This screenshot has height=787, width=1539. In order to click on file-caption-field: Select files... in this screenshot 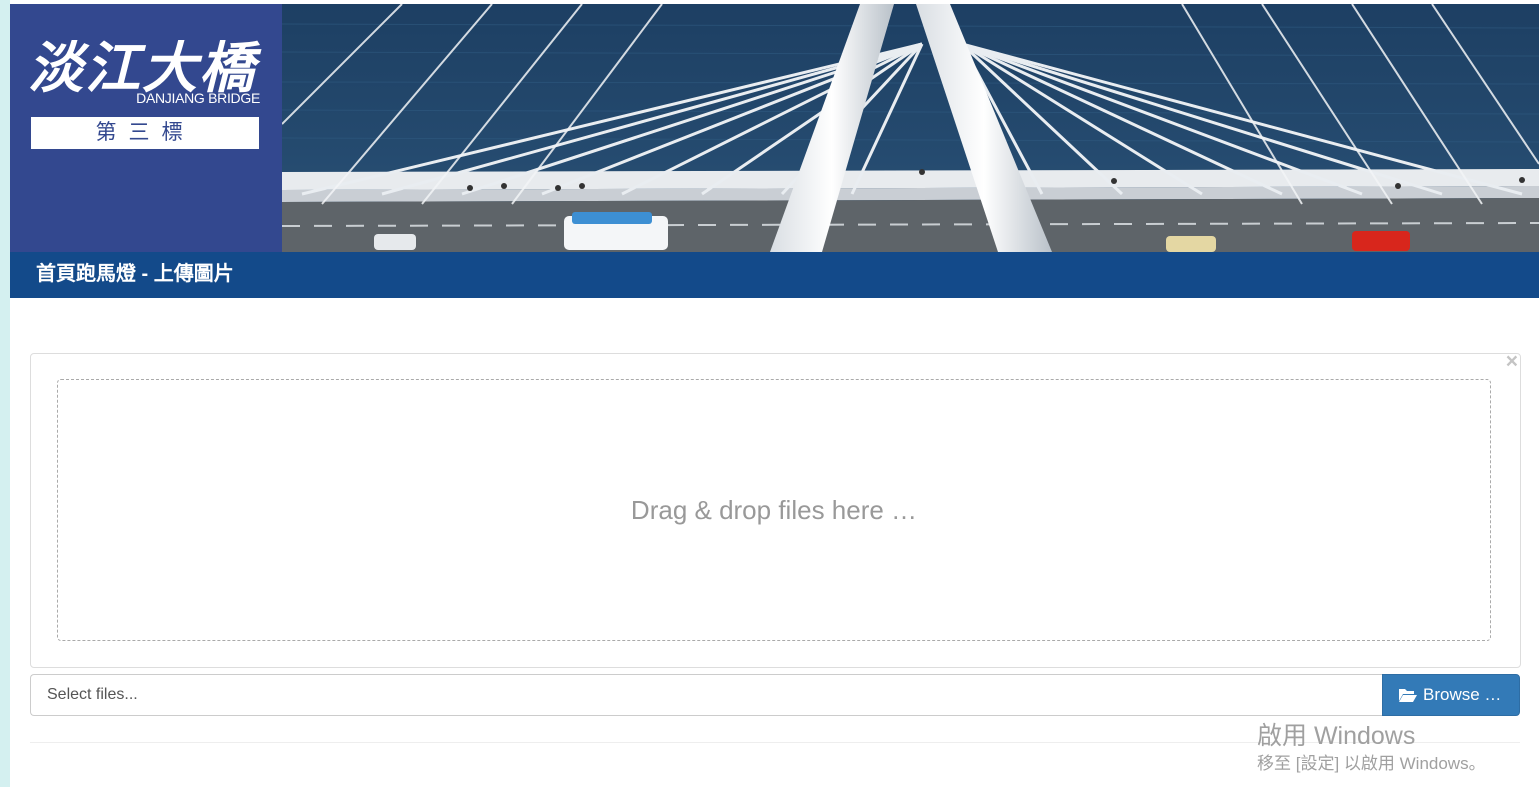, I will do `click(706, 695)`.